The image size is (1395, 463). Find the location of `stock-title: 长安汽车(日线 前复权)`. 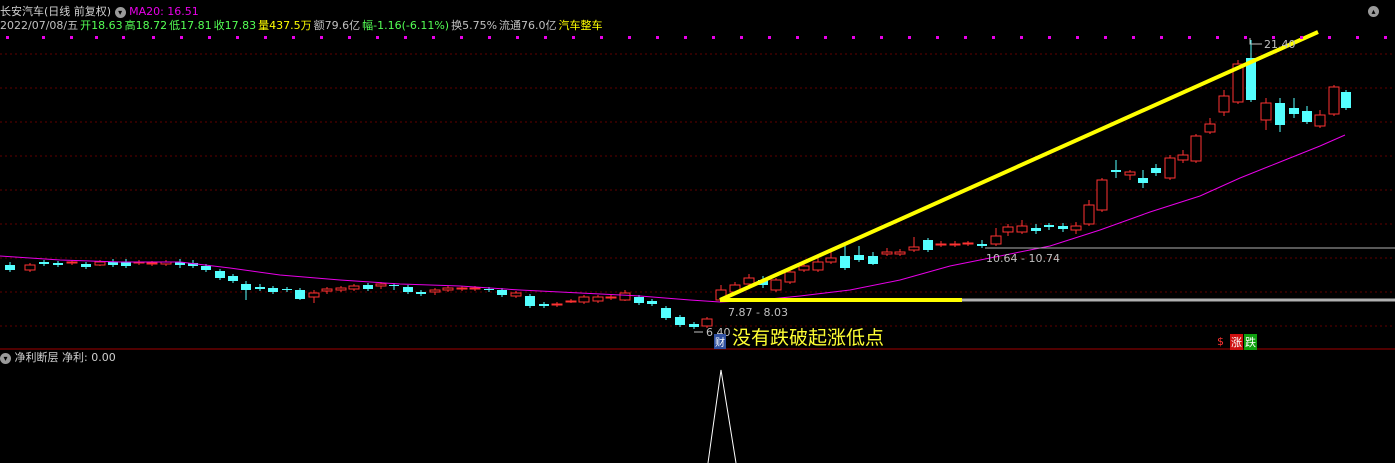

stock-title: 长安汽车(日线 前复权) is located at coordinates (56, 11).